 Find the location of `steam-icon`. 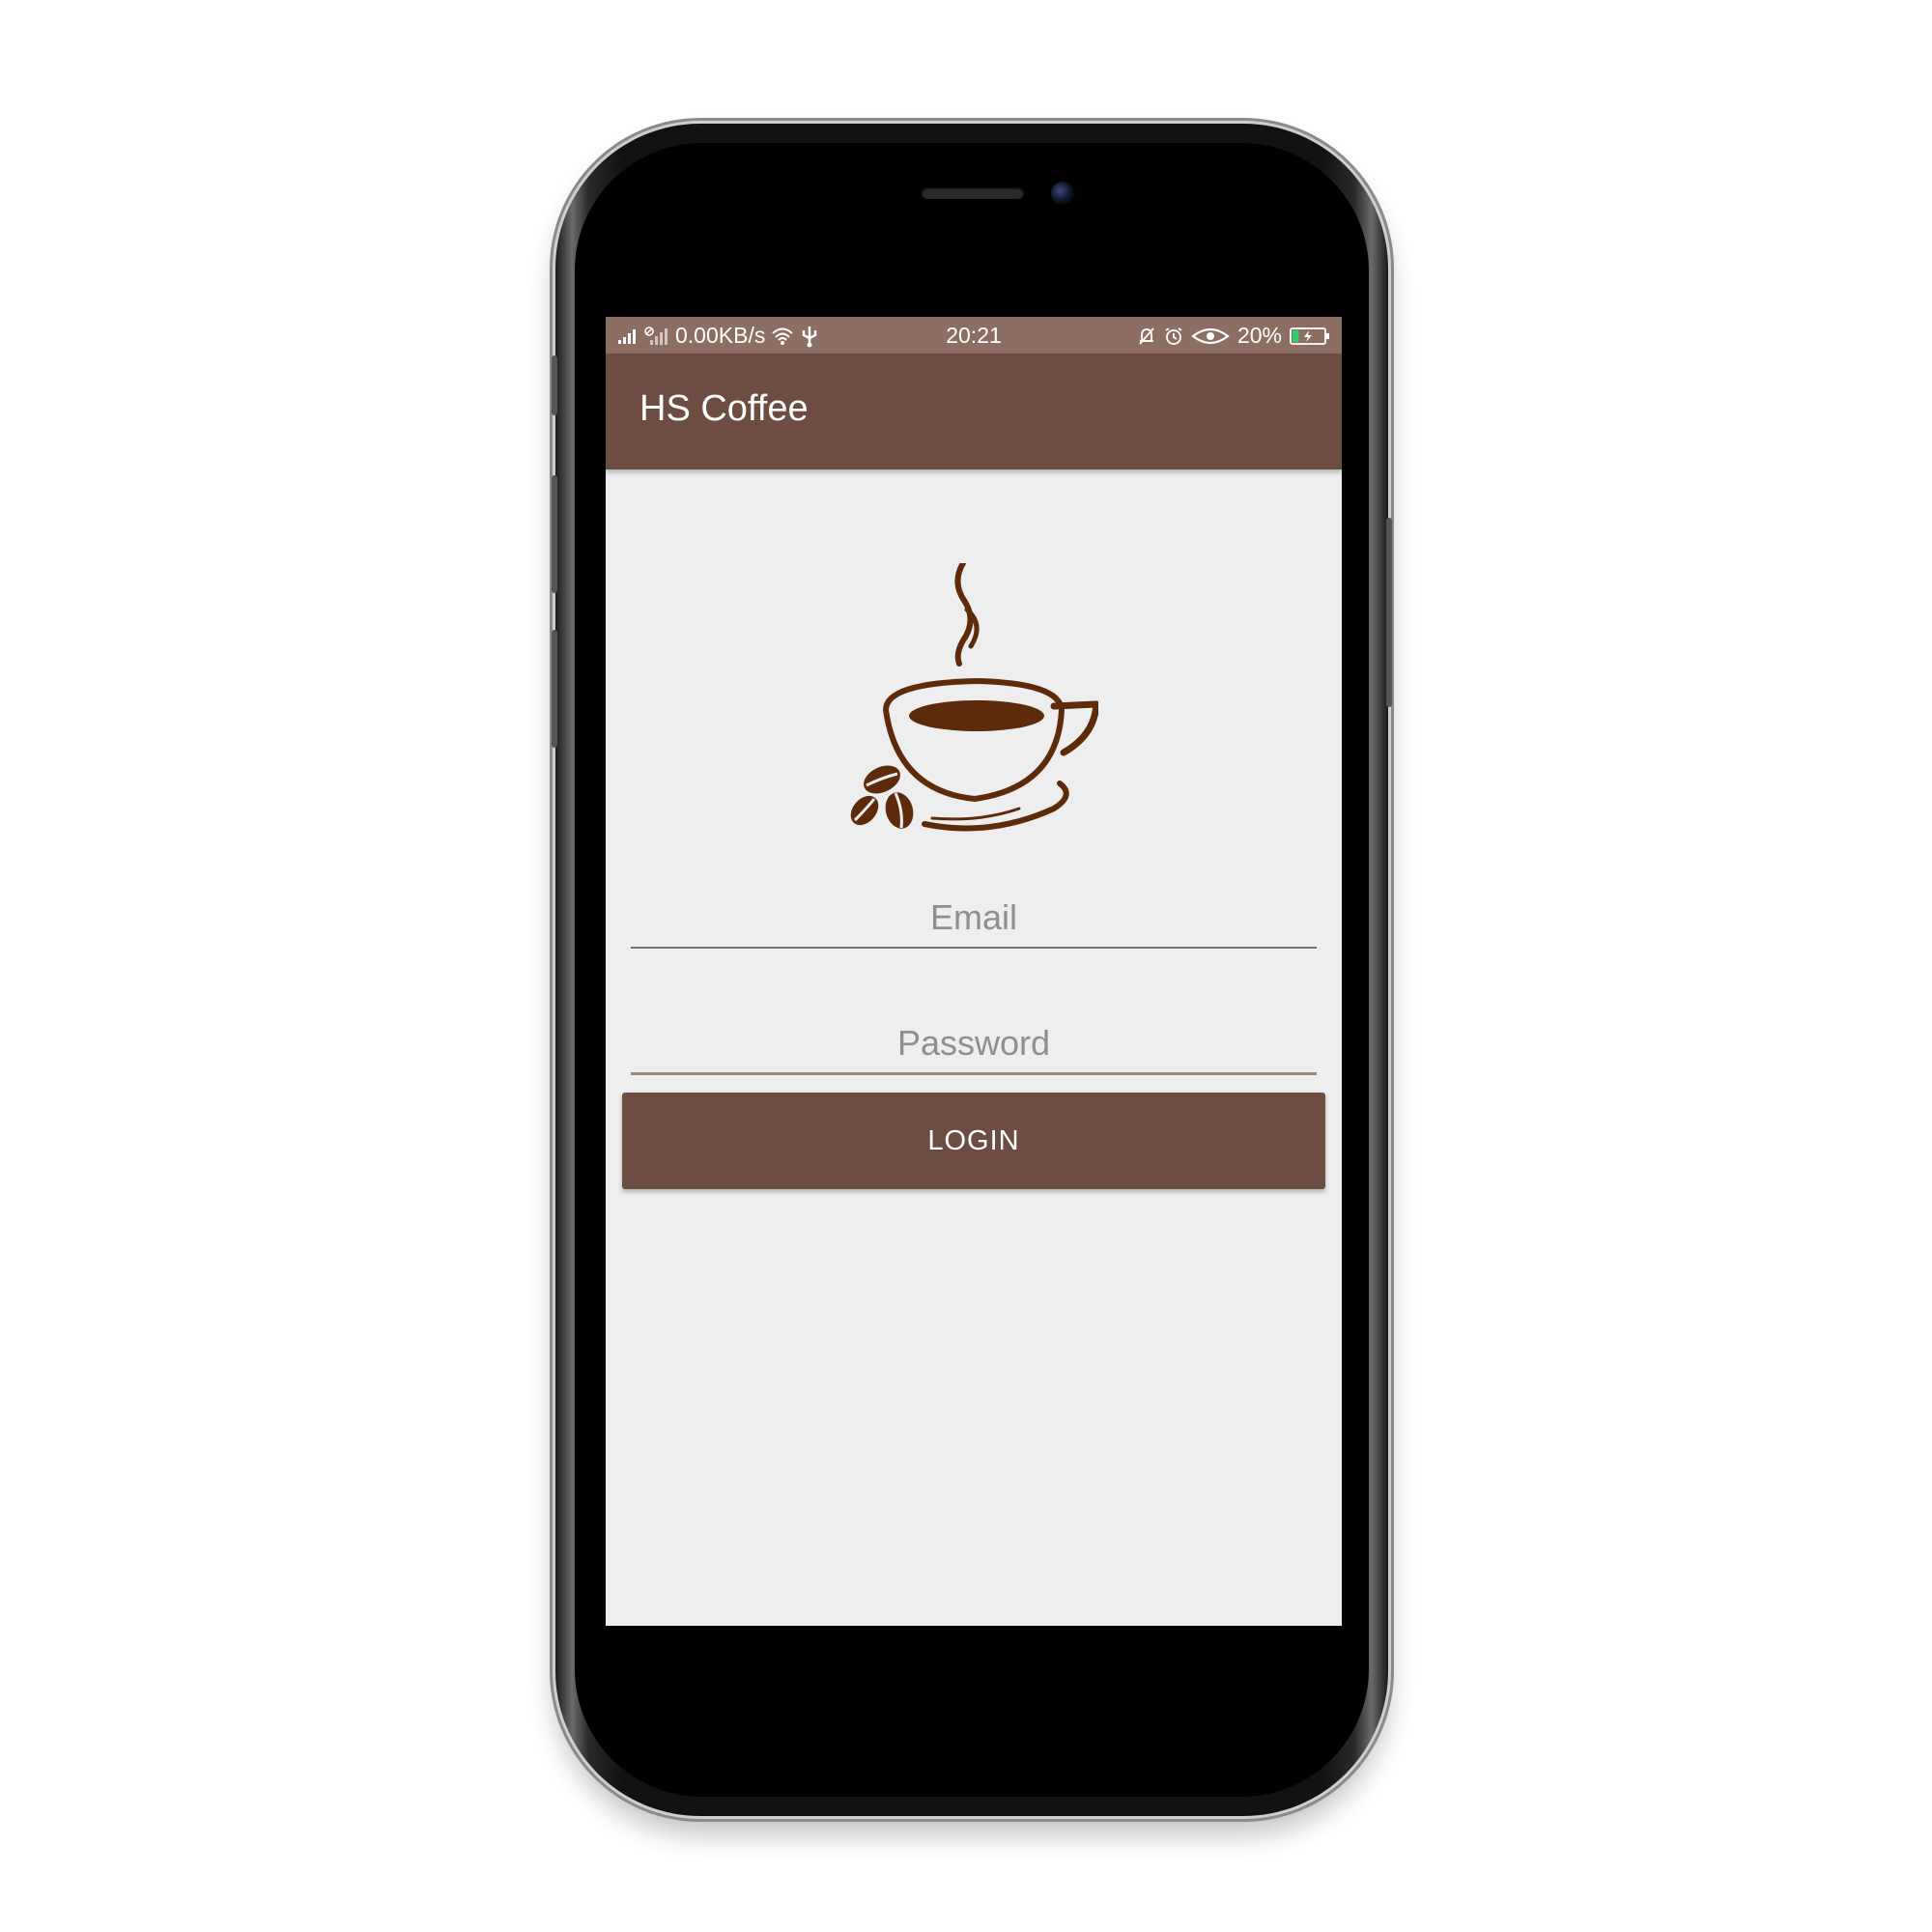

steam-icon is located at coordinates (967, 615).